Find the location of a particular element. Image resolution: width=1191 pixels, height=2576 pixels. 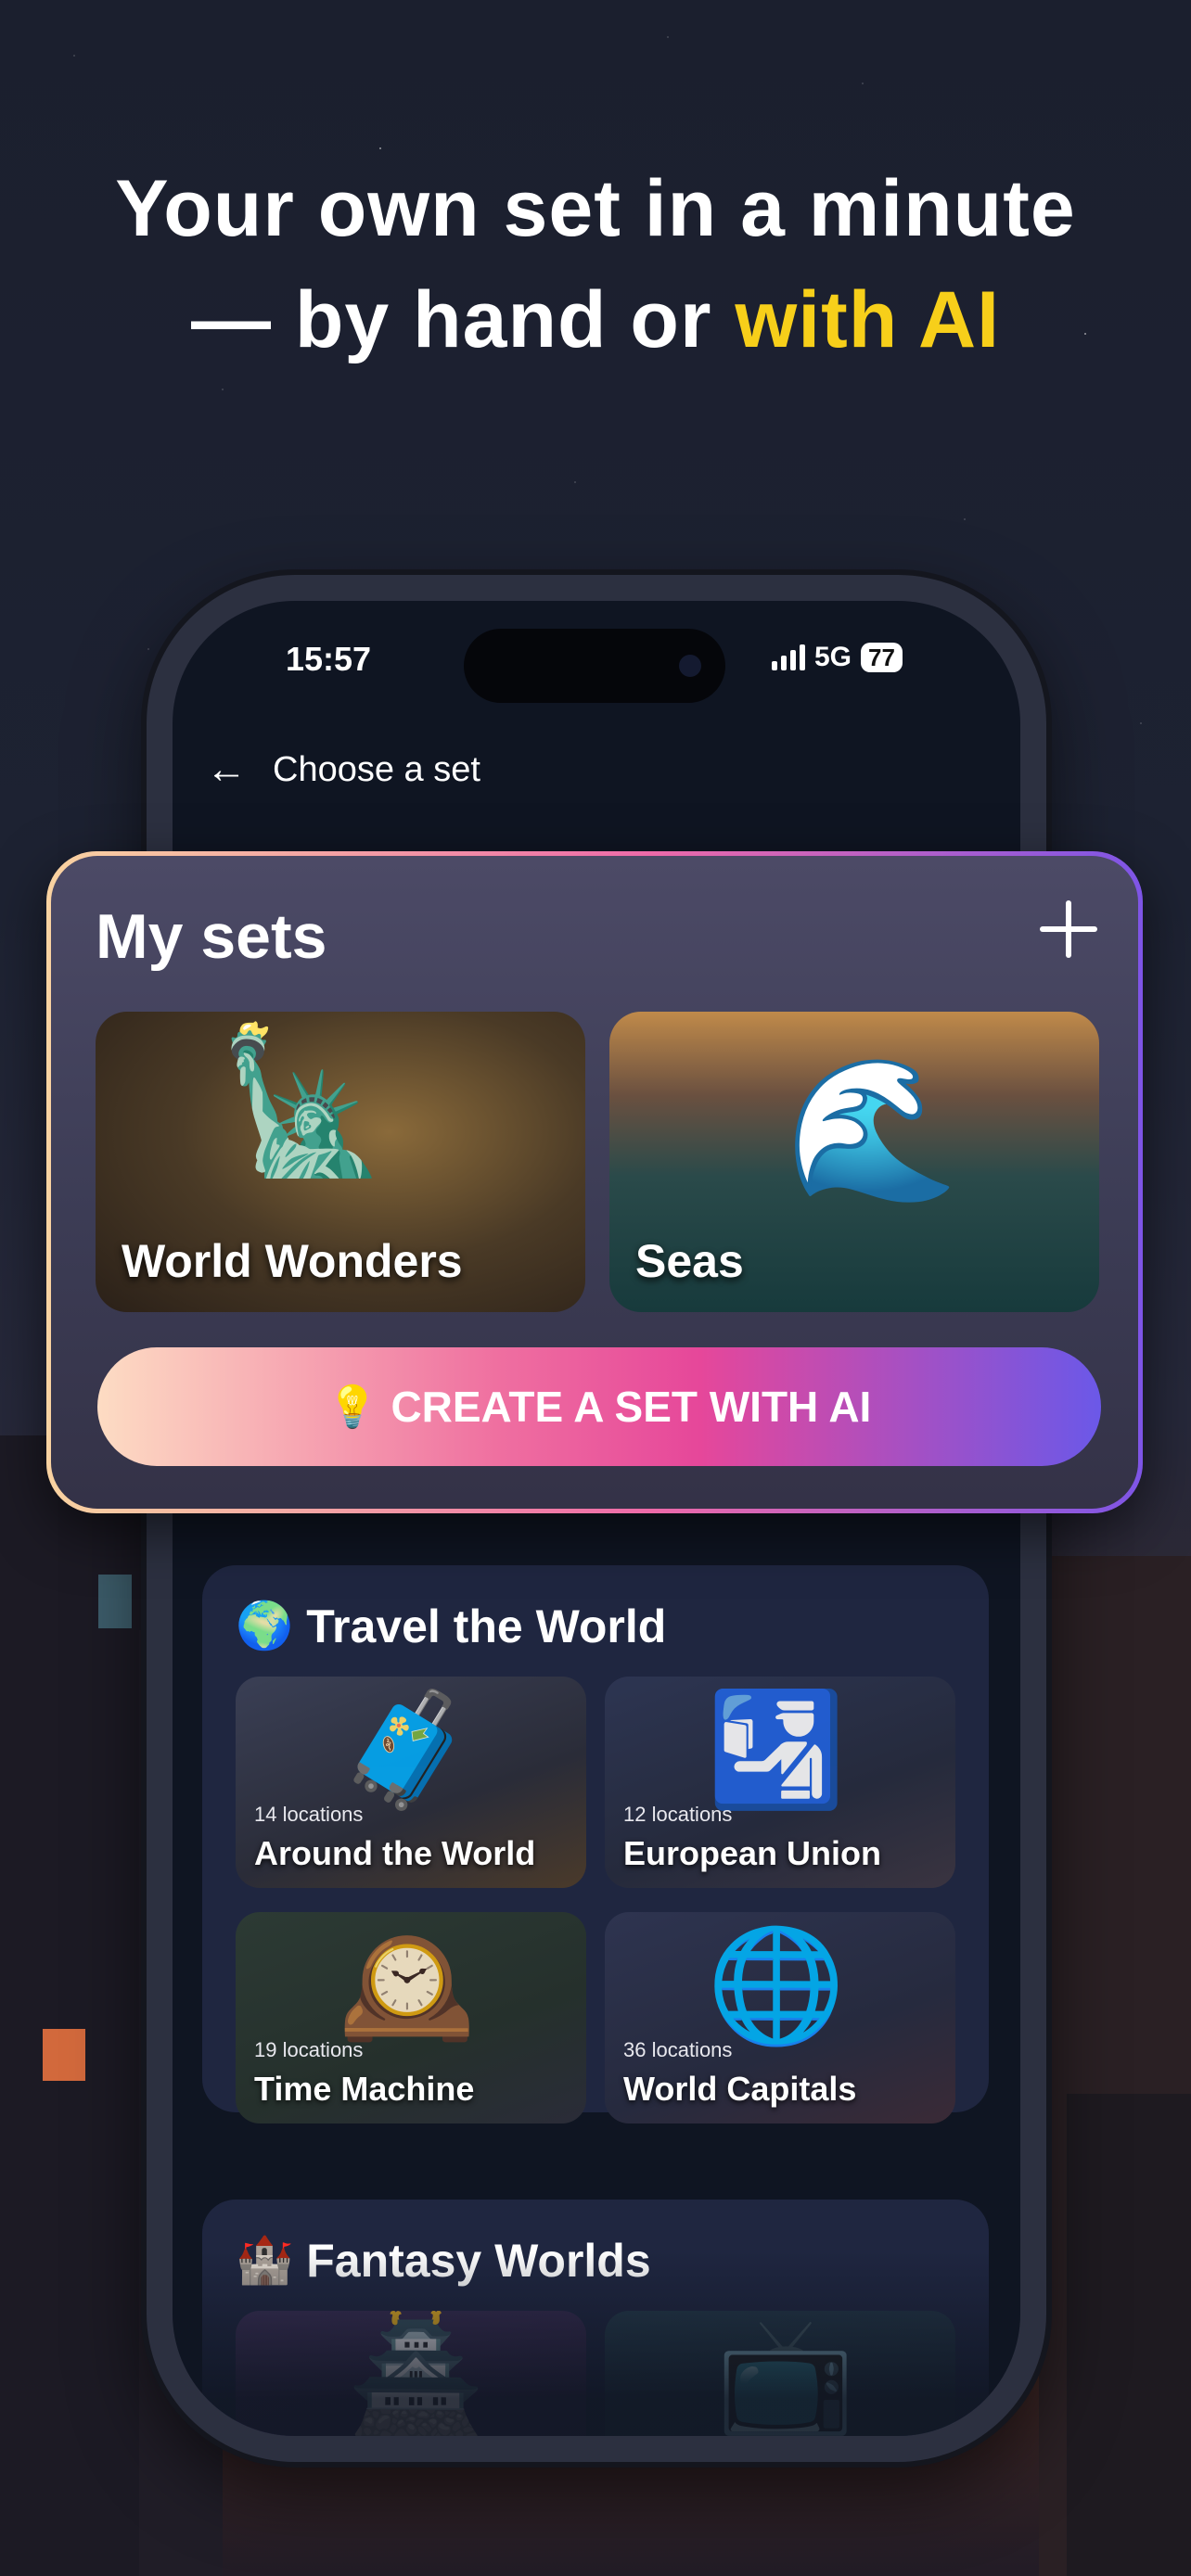

bottom-fade is located at coordinates (597, 2343).